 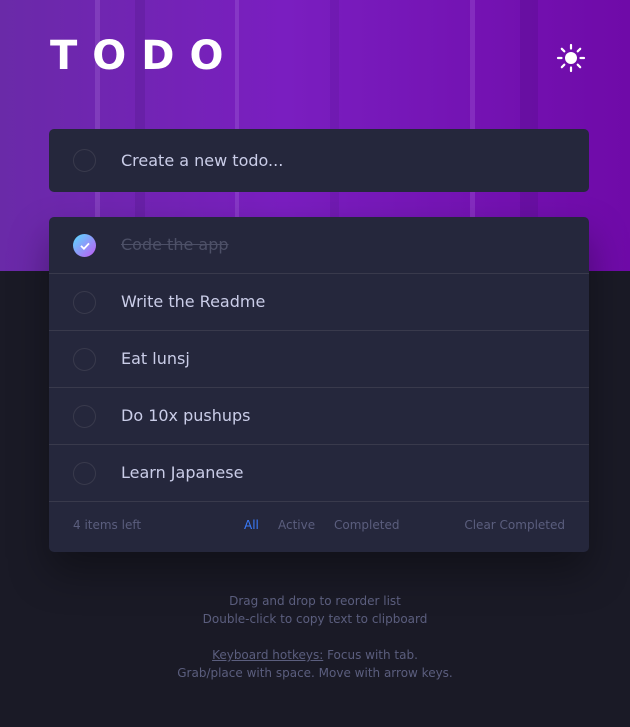 I want to click on hint-line-copy: Double-click to copy text to clipboard, so click(x=315, y=619).